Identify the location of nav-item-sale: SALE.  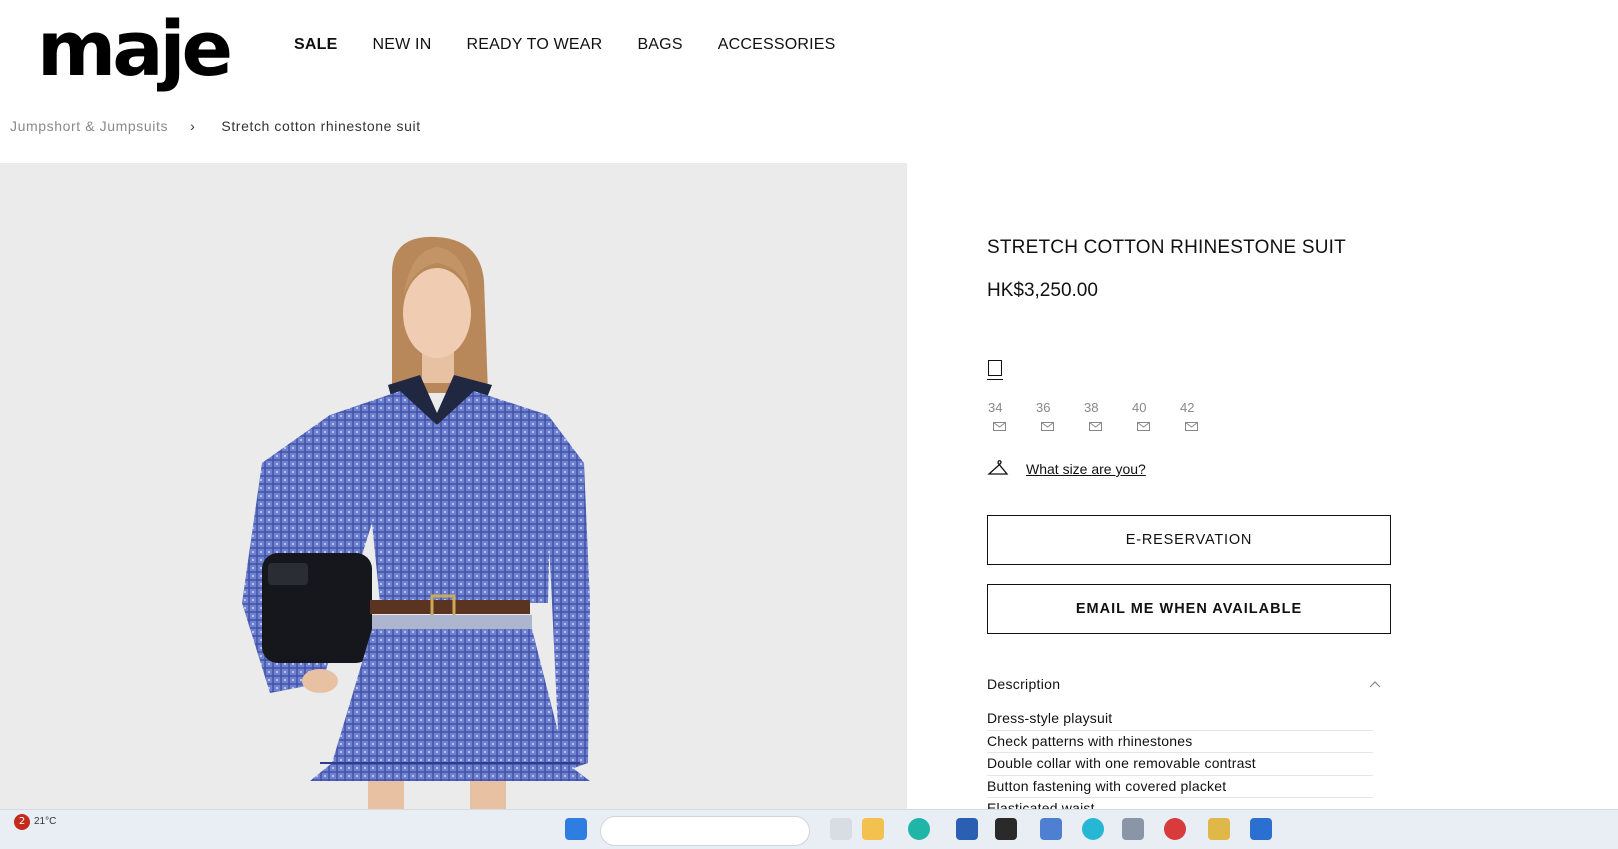
(315, 45).